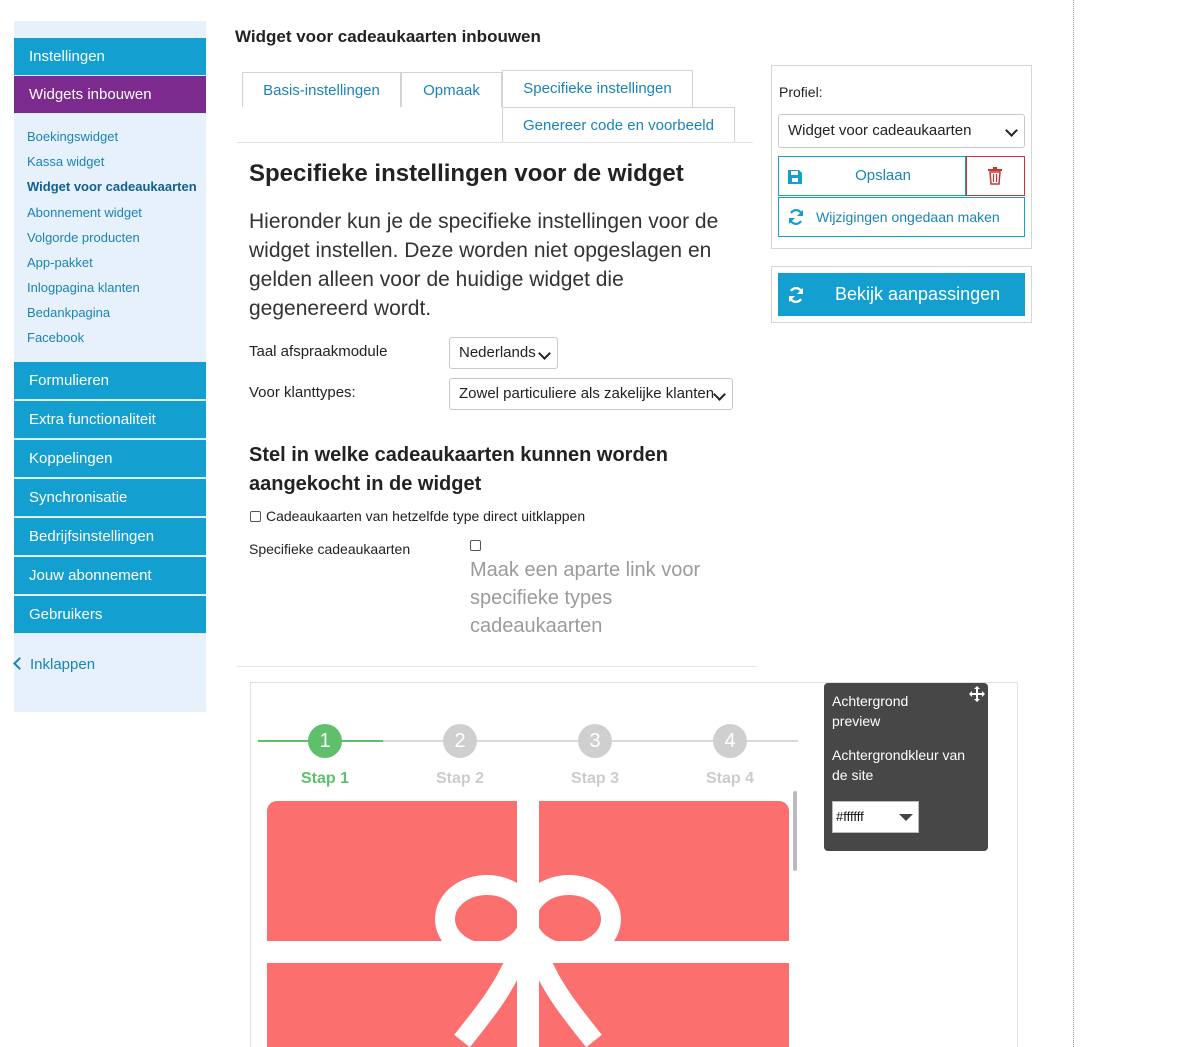  Describe the element at coordinates (68, 312) in the screenshot. I see `sidebar-item-bedankpagina: Bedankpagina` at that location.